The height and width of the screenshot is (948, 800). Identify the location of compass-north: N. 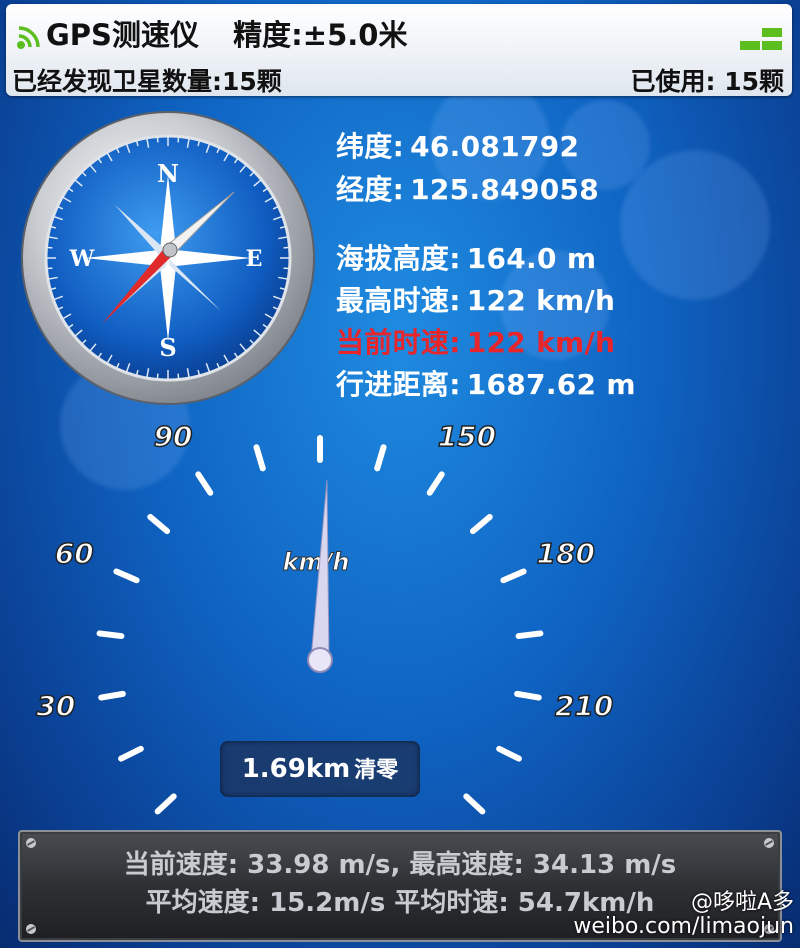
(168, 173).